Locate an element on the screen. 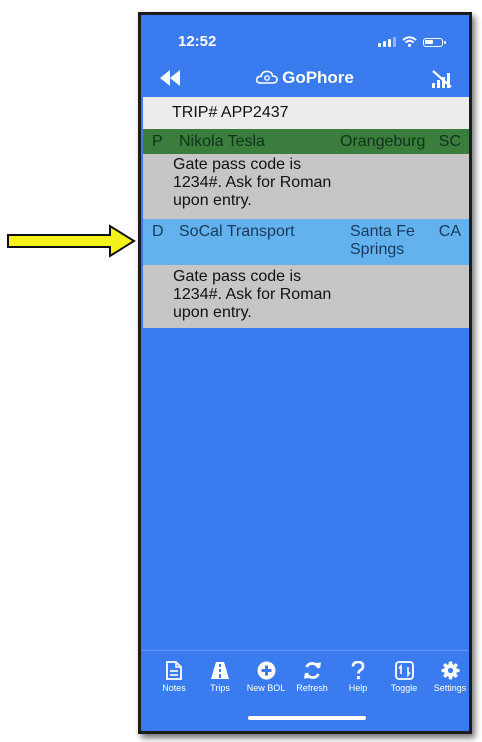 The height and width of the screenshot is (742, 482). refresh-icon is located at coordinates (312, 670).